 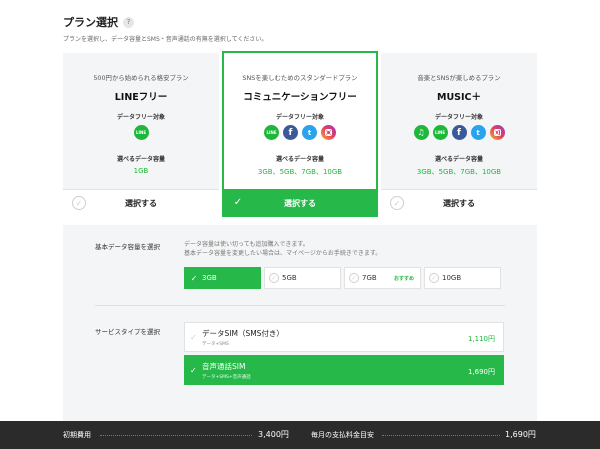 What do you see at coordinates (77, 435) in the screenshot?
I see `initial-cost-label: 初期費用` at bounding box center [77, 435].